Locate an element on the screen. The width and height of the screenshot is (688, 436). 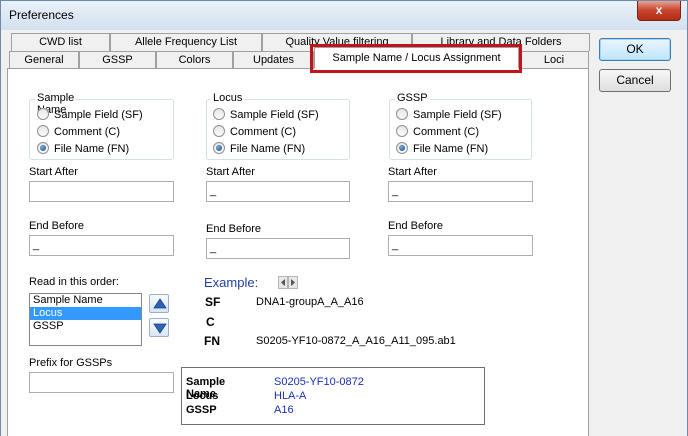
chevron-right-icon is located at coordinates (293, 282).